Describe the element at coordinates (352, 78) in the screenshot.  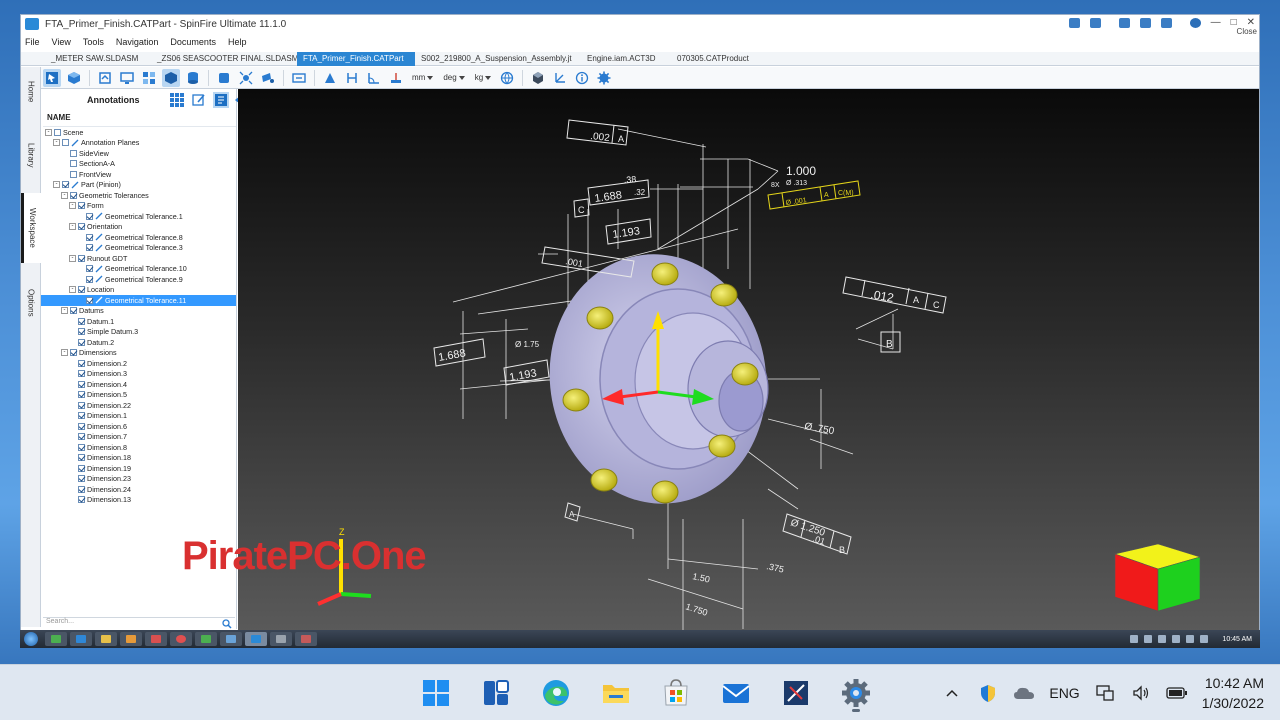
I see `measure-distance-icon` at that location.